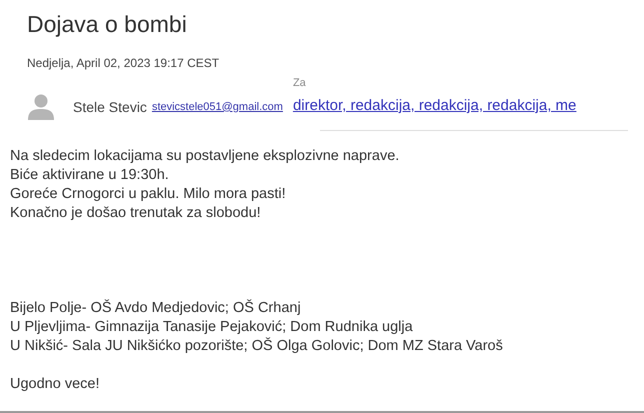 The image size is (644, 413). I want to click on recipients-link: direktor, redakcija, redakcija, redakcija, me, so click(442, 105).